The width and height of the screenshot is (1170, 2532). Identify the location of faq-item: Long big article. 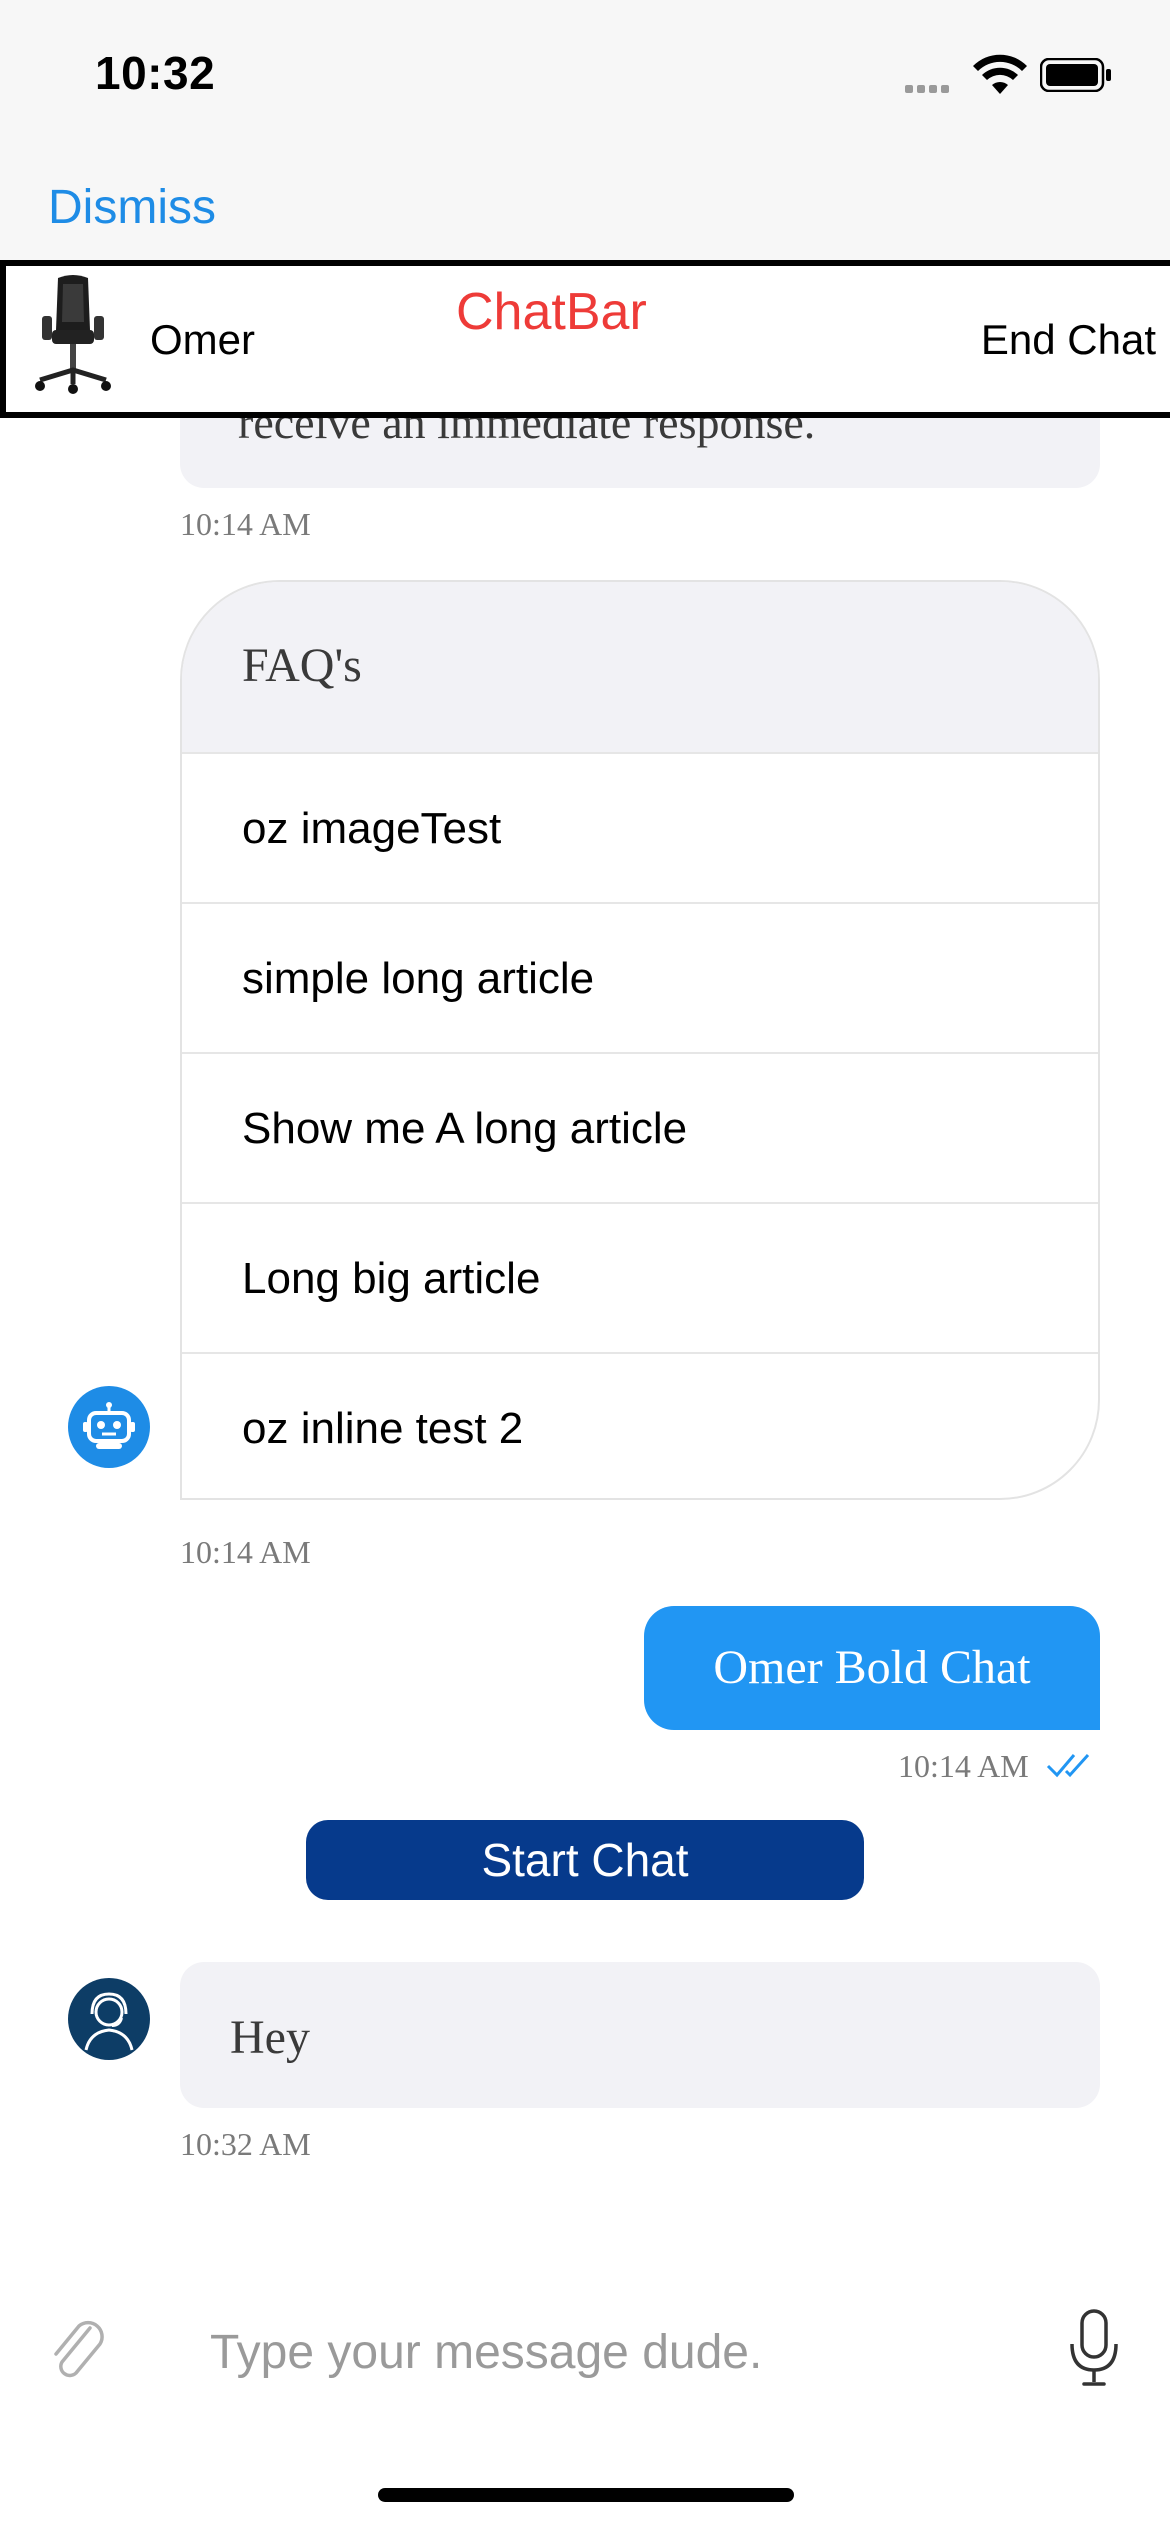
(640, 1277).